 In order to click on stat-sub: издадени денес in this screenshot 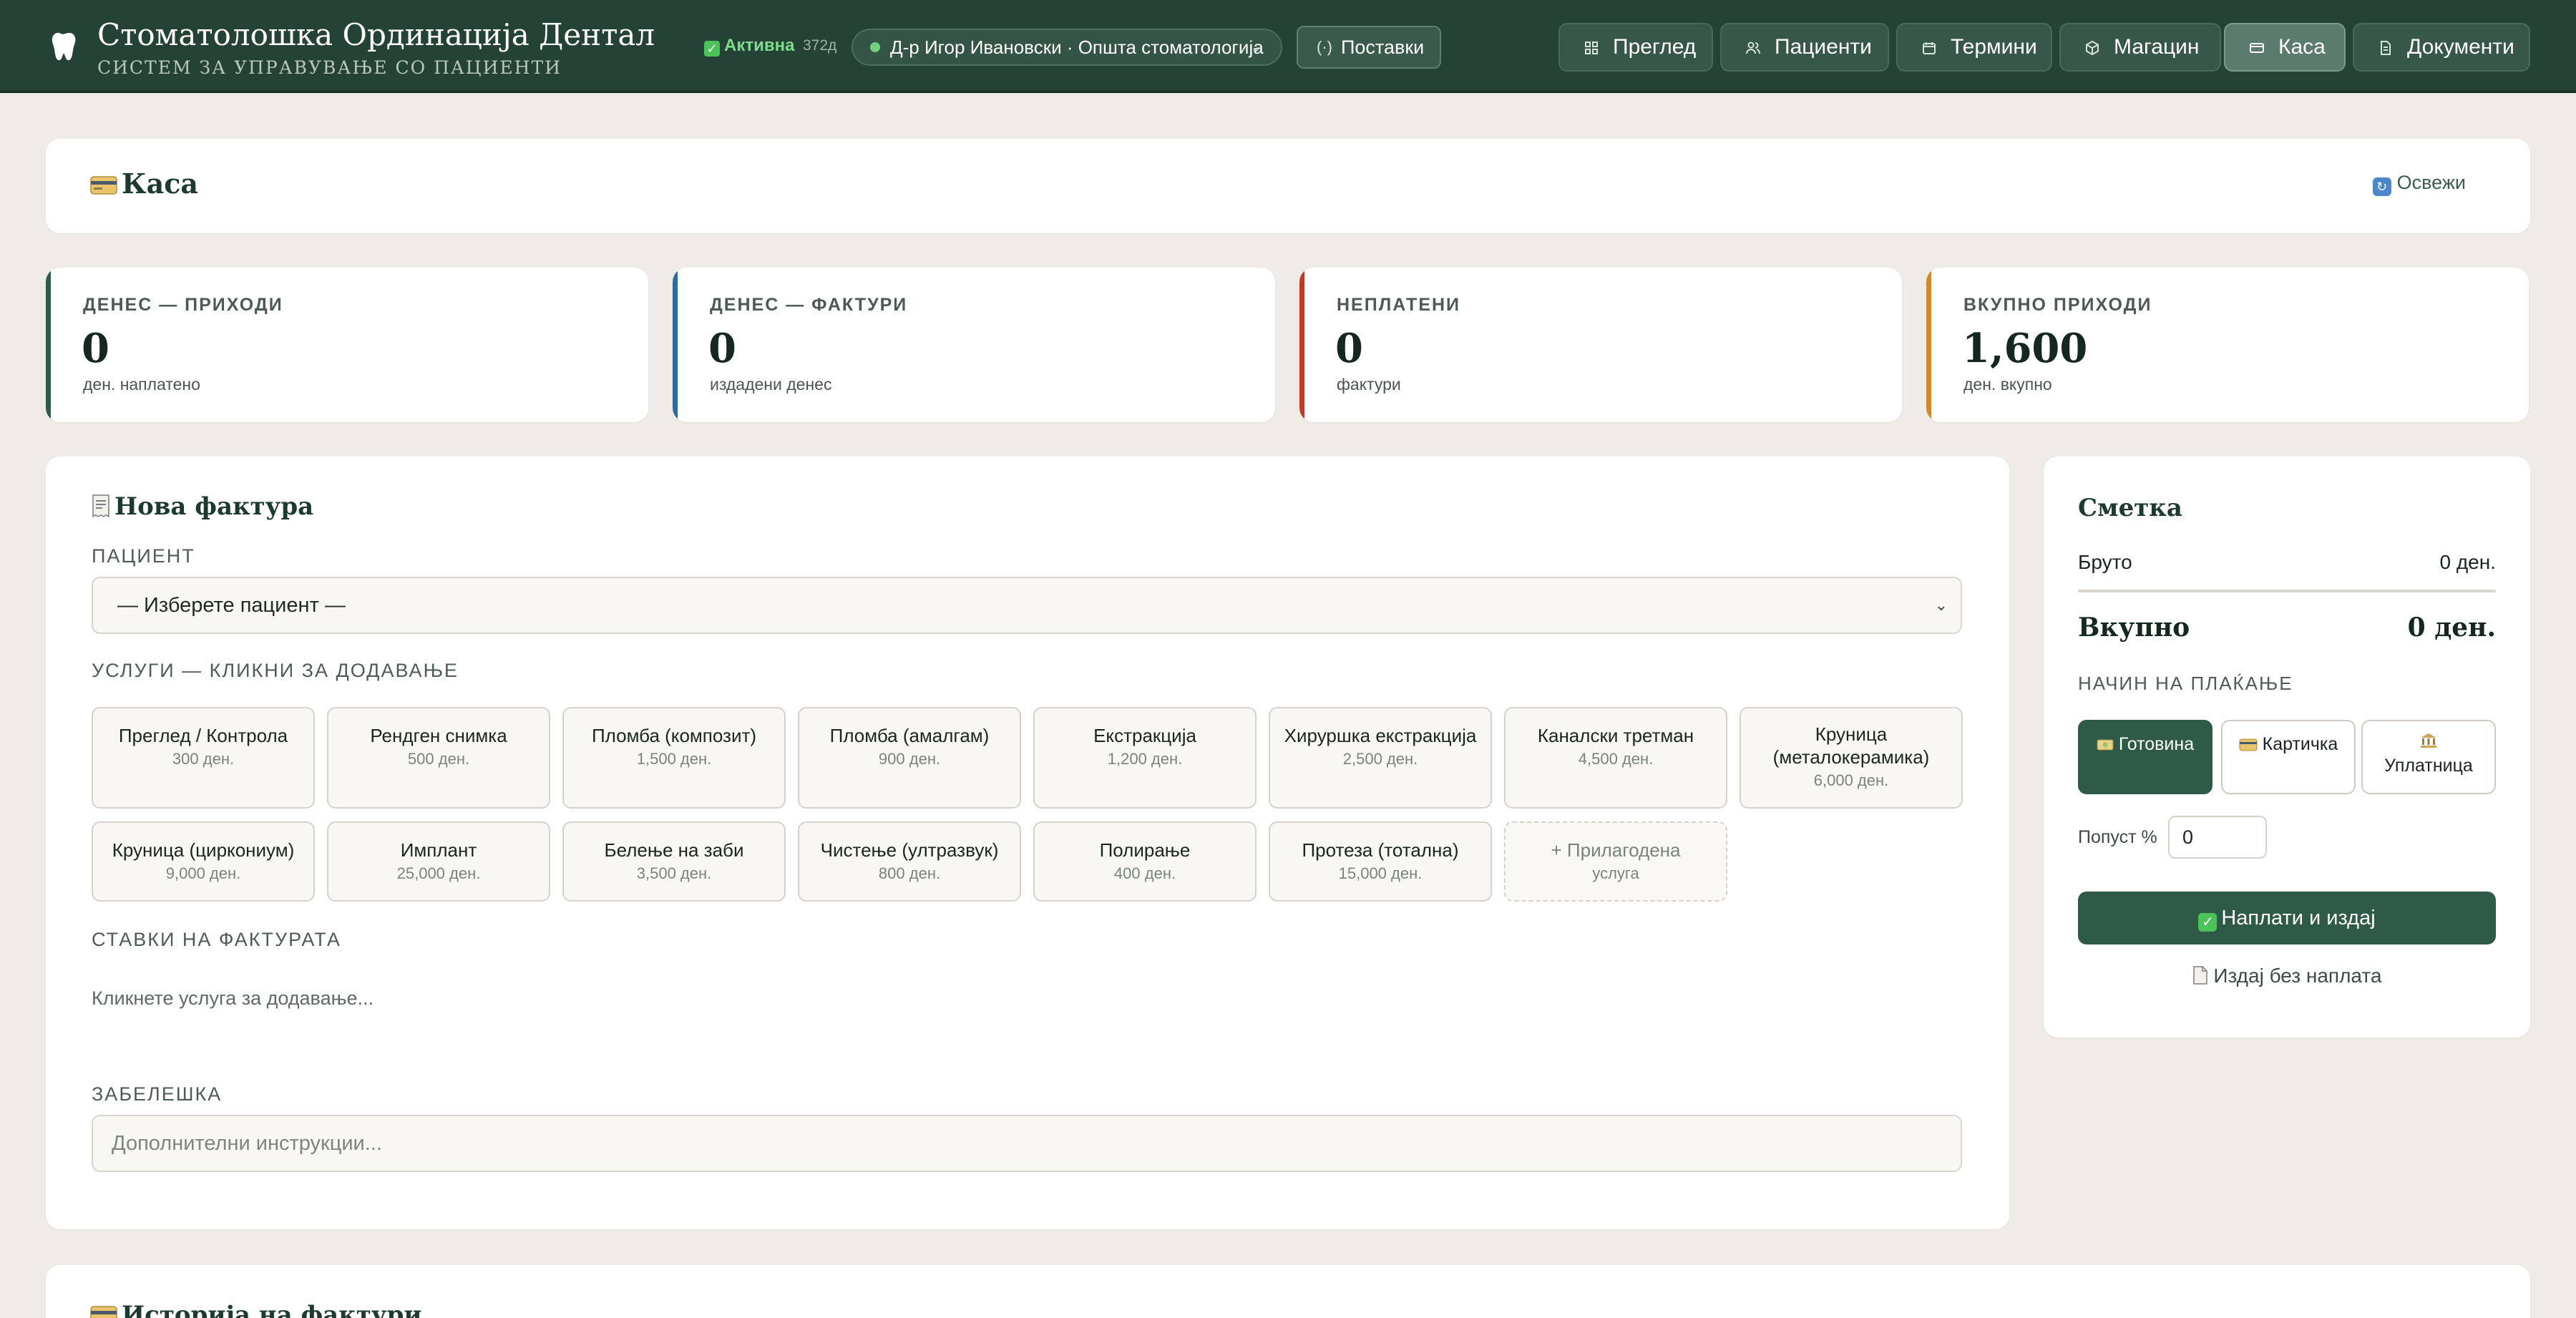, I will do `click(771, 384)`.